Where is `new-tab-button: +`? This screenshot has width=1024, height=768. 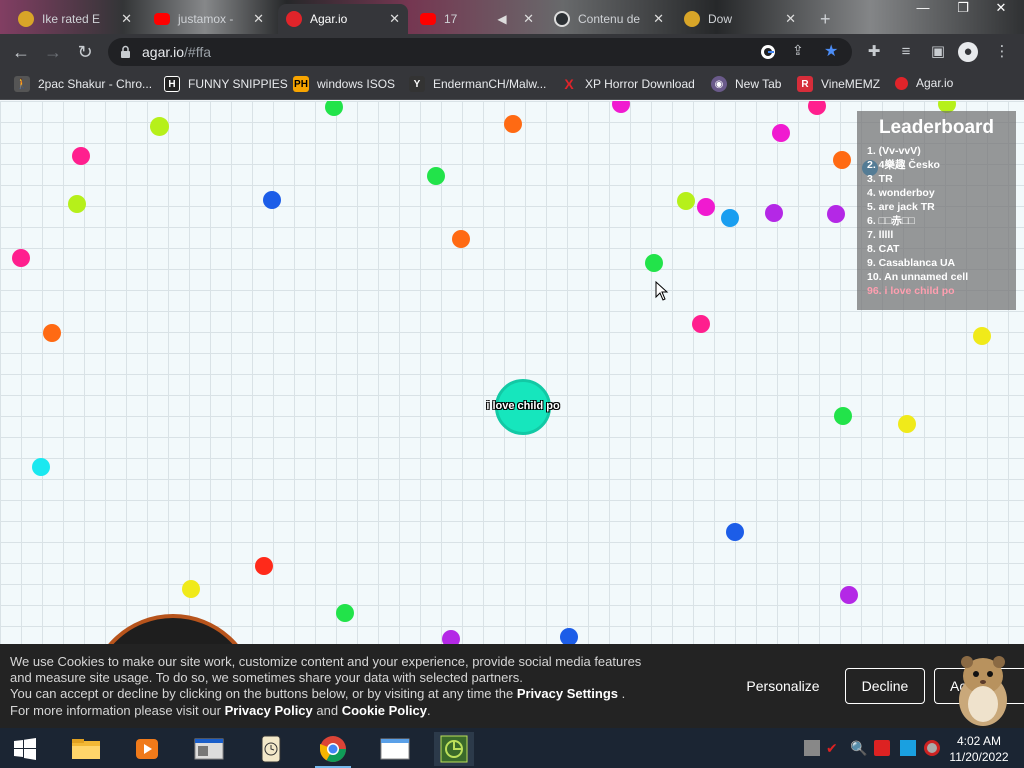
new-tab-button: + is located at coordinates (826, 19).